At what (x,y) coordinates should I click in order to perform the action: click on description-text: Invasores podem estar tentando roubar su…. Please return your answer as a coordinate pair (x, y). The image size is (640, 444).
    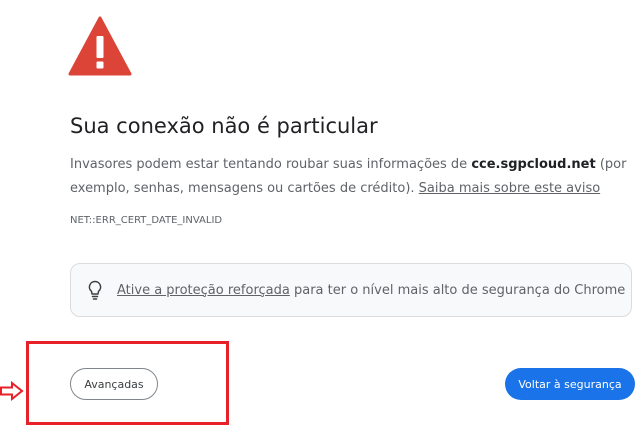
    Looking at the image, I should click on (271, 164).